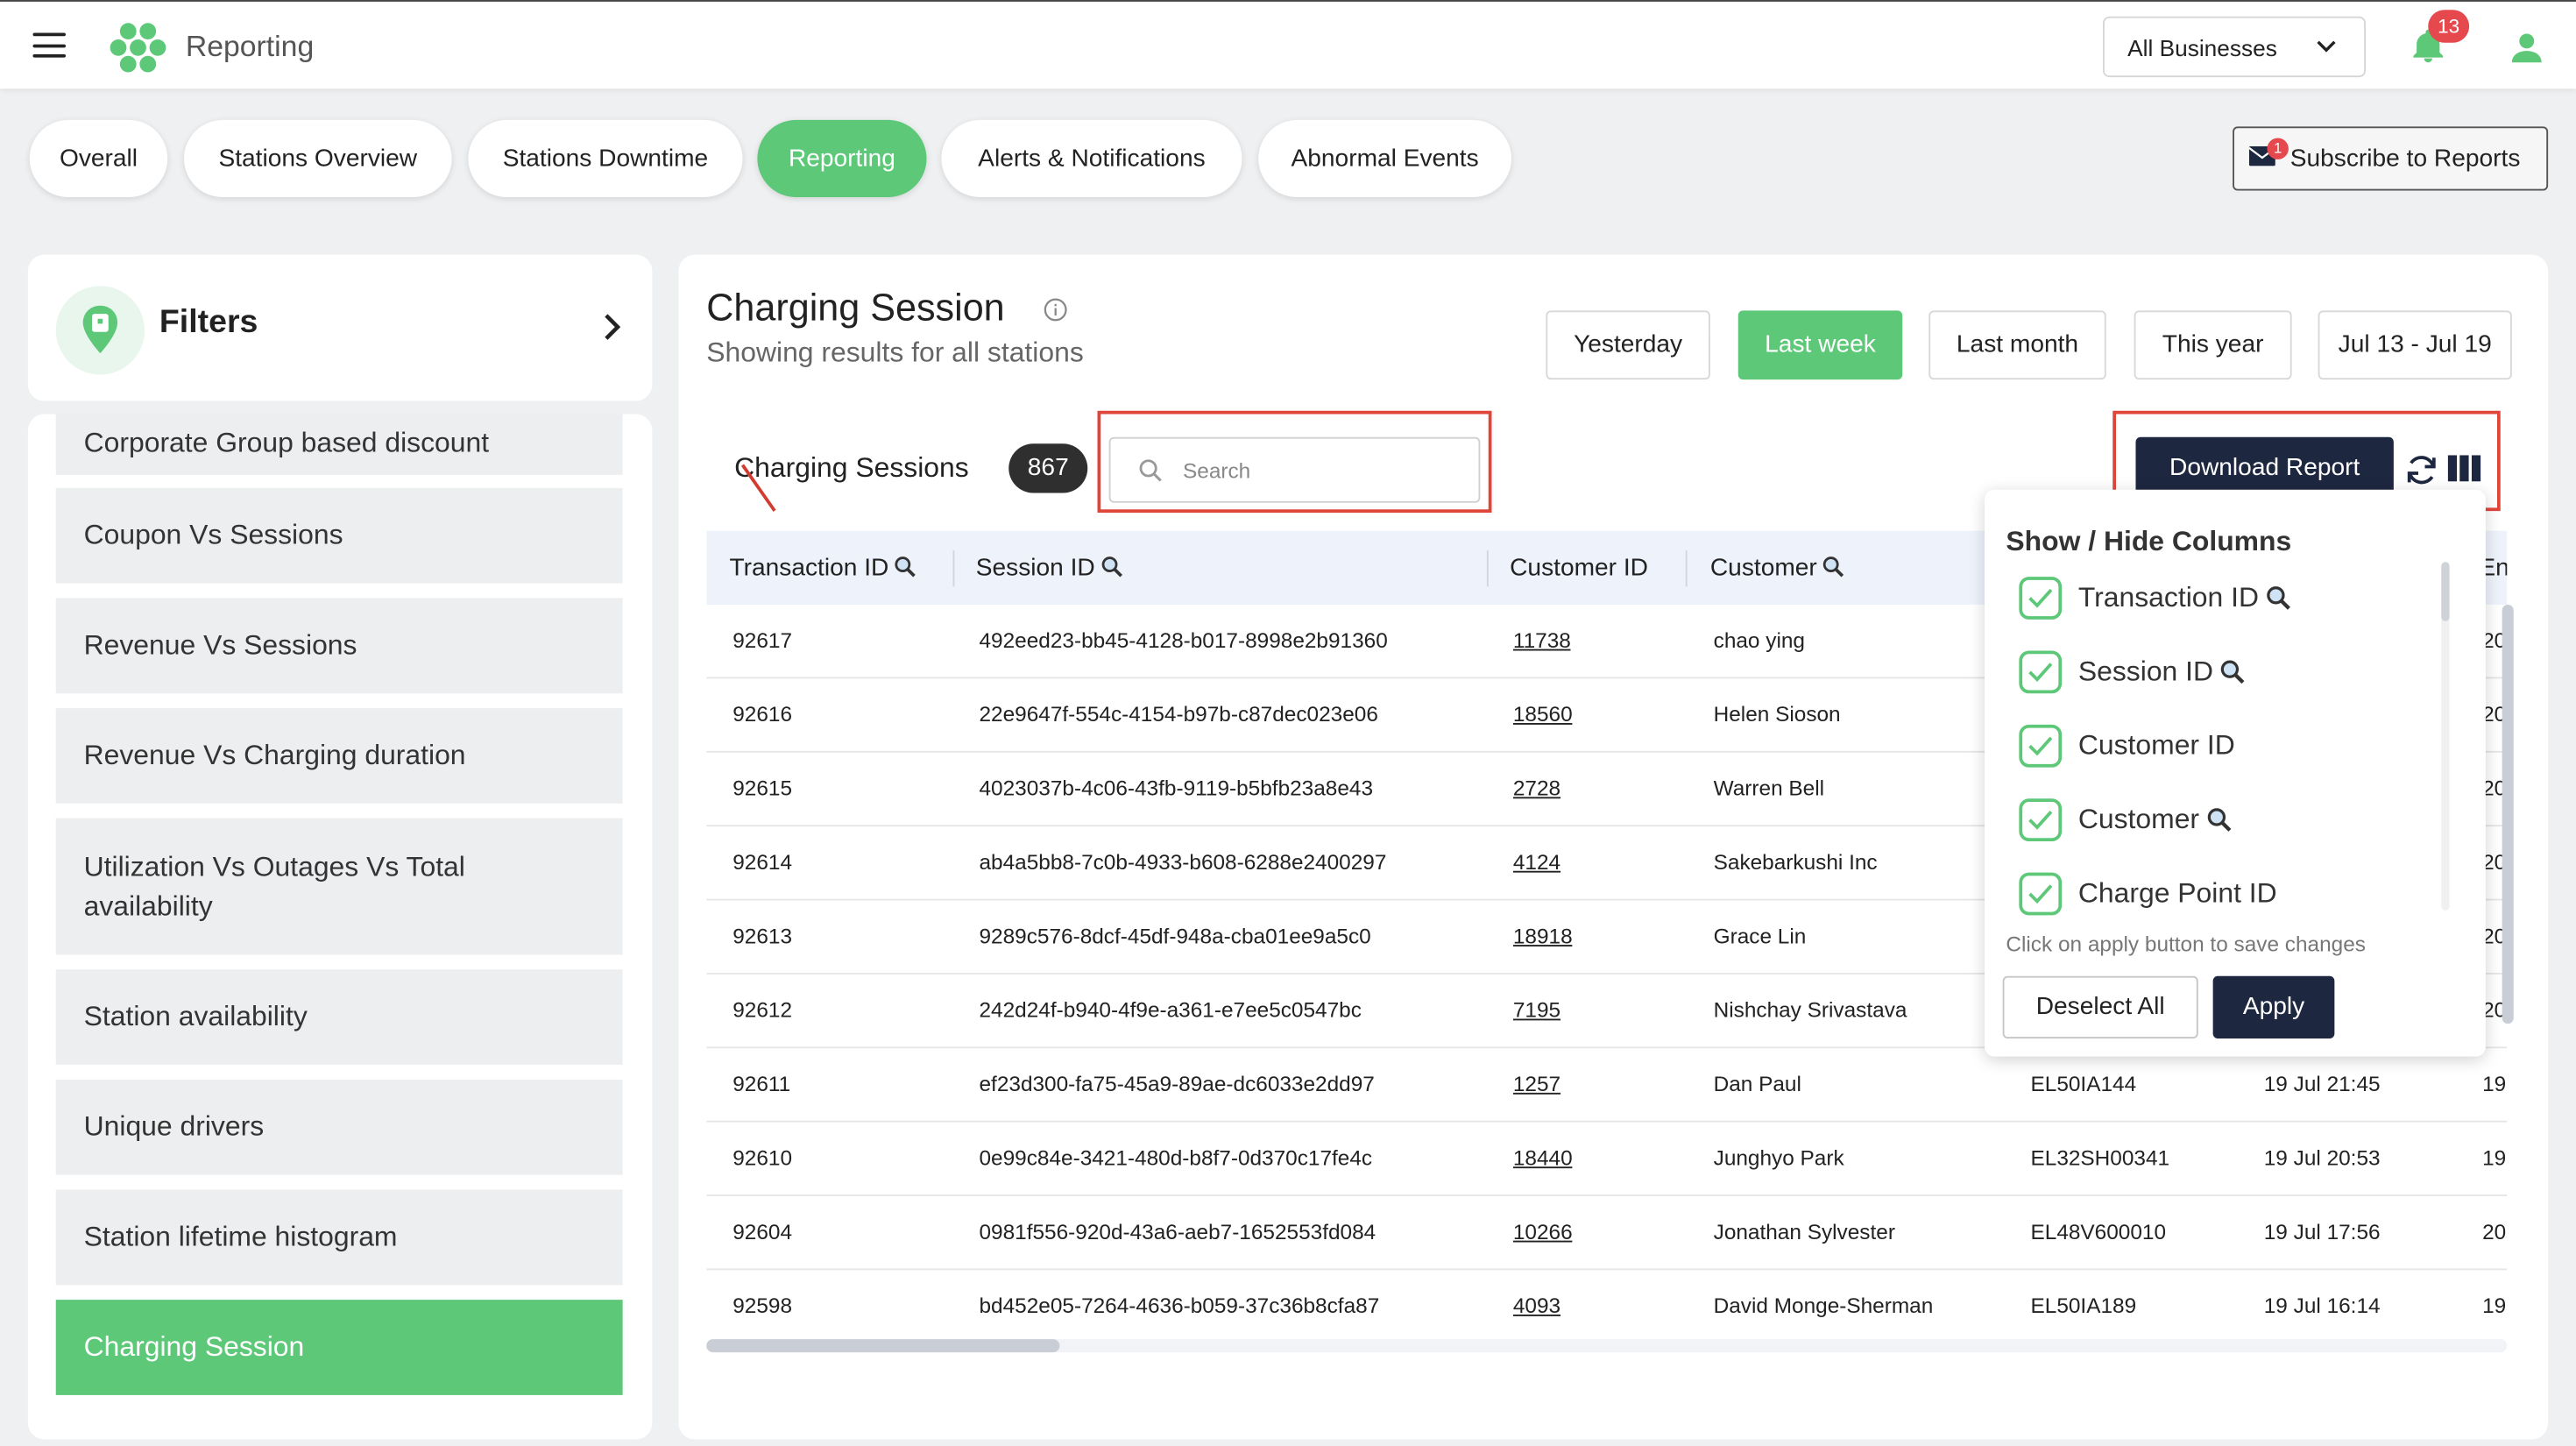  Describe the element at coordinates (1542, 641) in the screenshot. I see `cell-customer-id-link: 11738` at that location.